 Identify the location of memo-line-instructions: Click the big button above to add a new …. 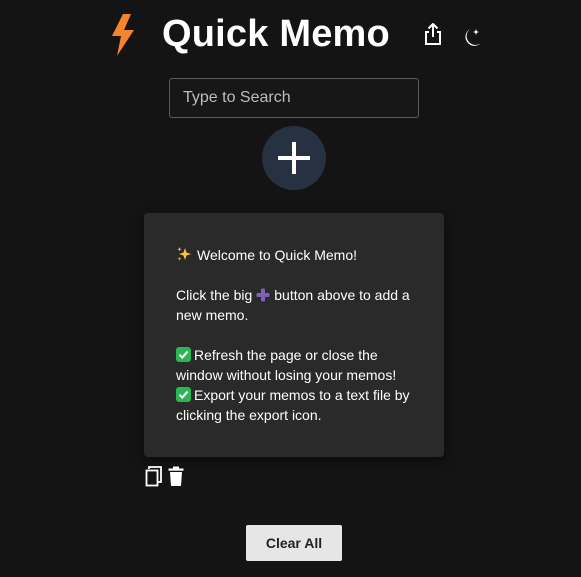
(297, 305).